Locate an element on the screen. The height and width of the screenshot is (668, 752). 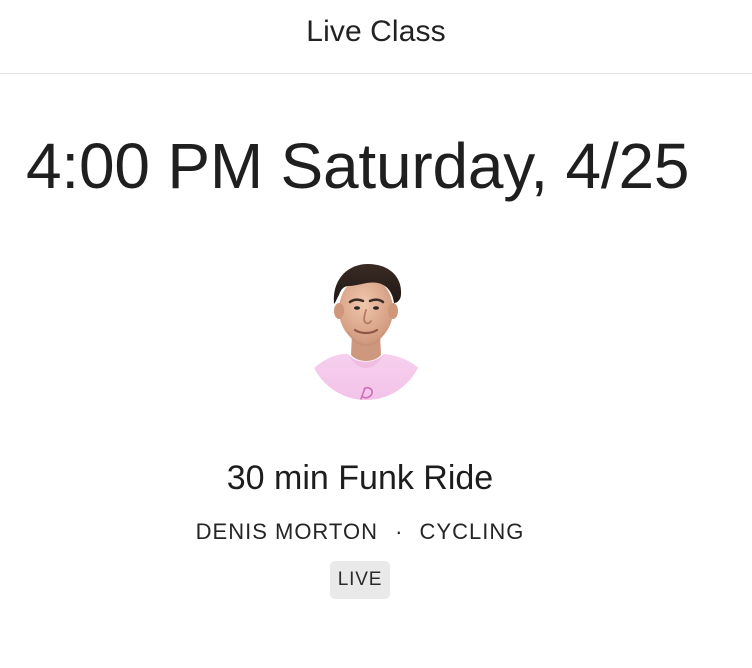
live-badge-wrapper: LIVE is located at coordinates (360, 580).